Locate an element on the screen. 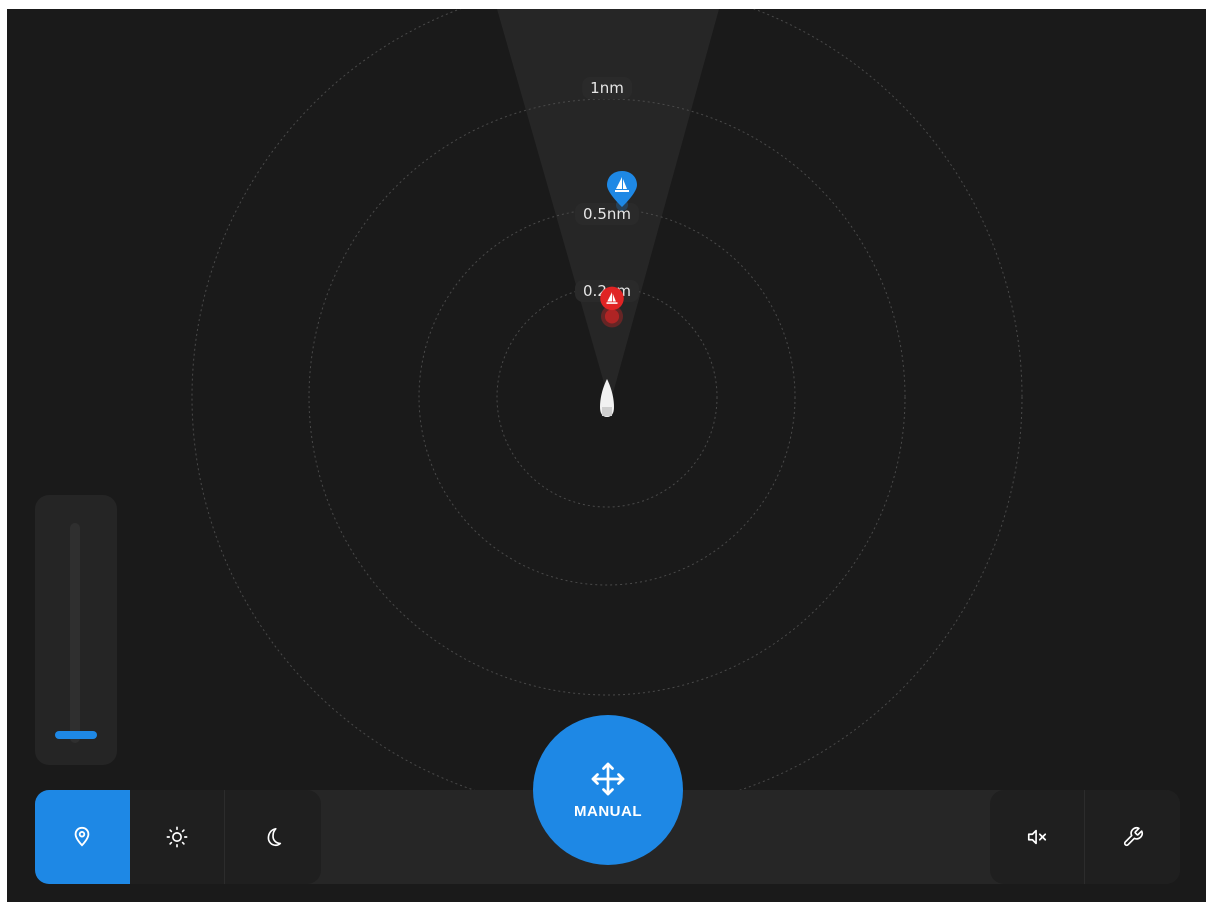 Image resolution: width=1206 pixels, height=902 pixels. move-arrows-icon is located at coordinates (608, 778).